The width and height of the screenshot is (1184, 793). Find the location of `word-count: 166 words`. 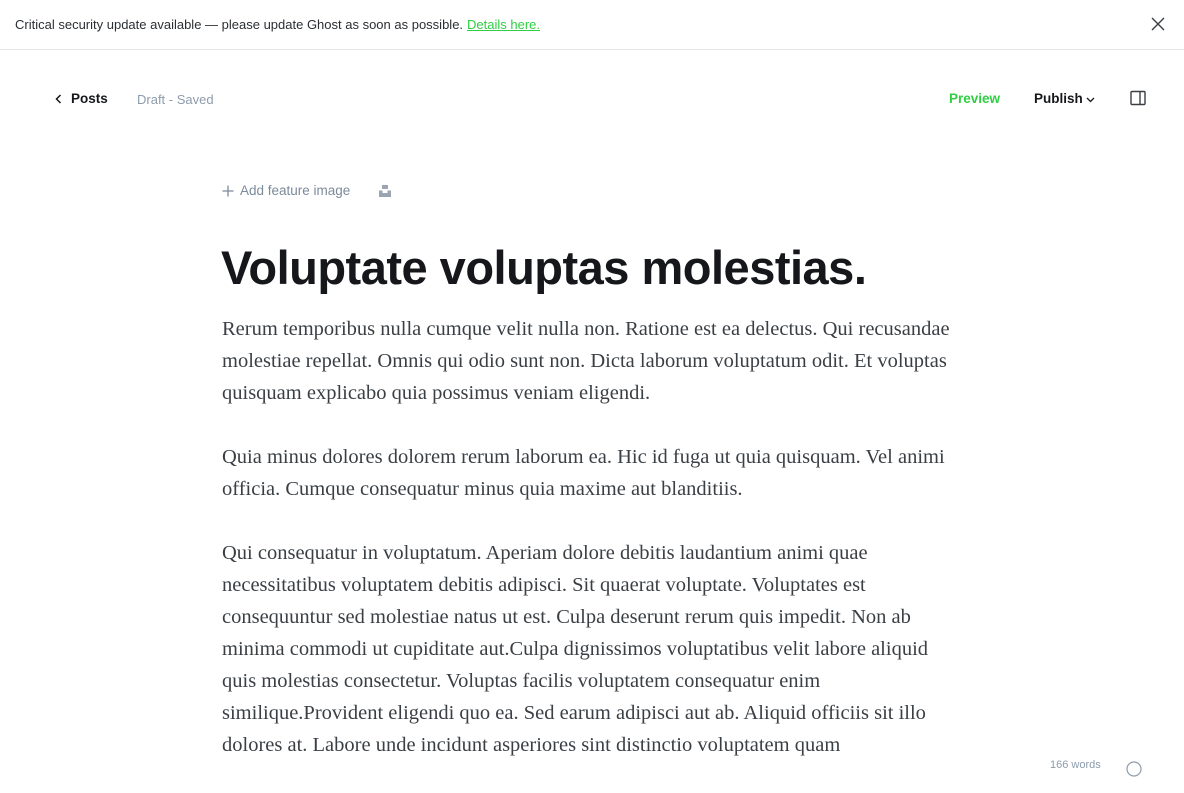

word-count: 166 words is located at coordinates (1075, 765).